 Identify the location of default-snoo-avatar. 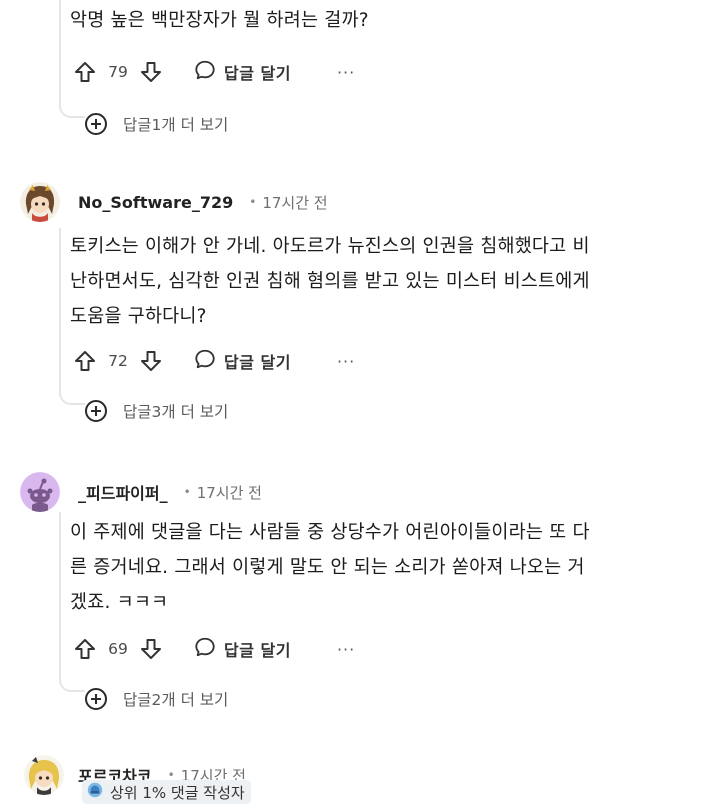
(40, 492).